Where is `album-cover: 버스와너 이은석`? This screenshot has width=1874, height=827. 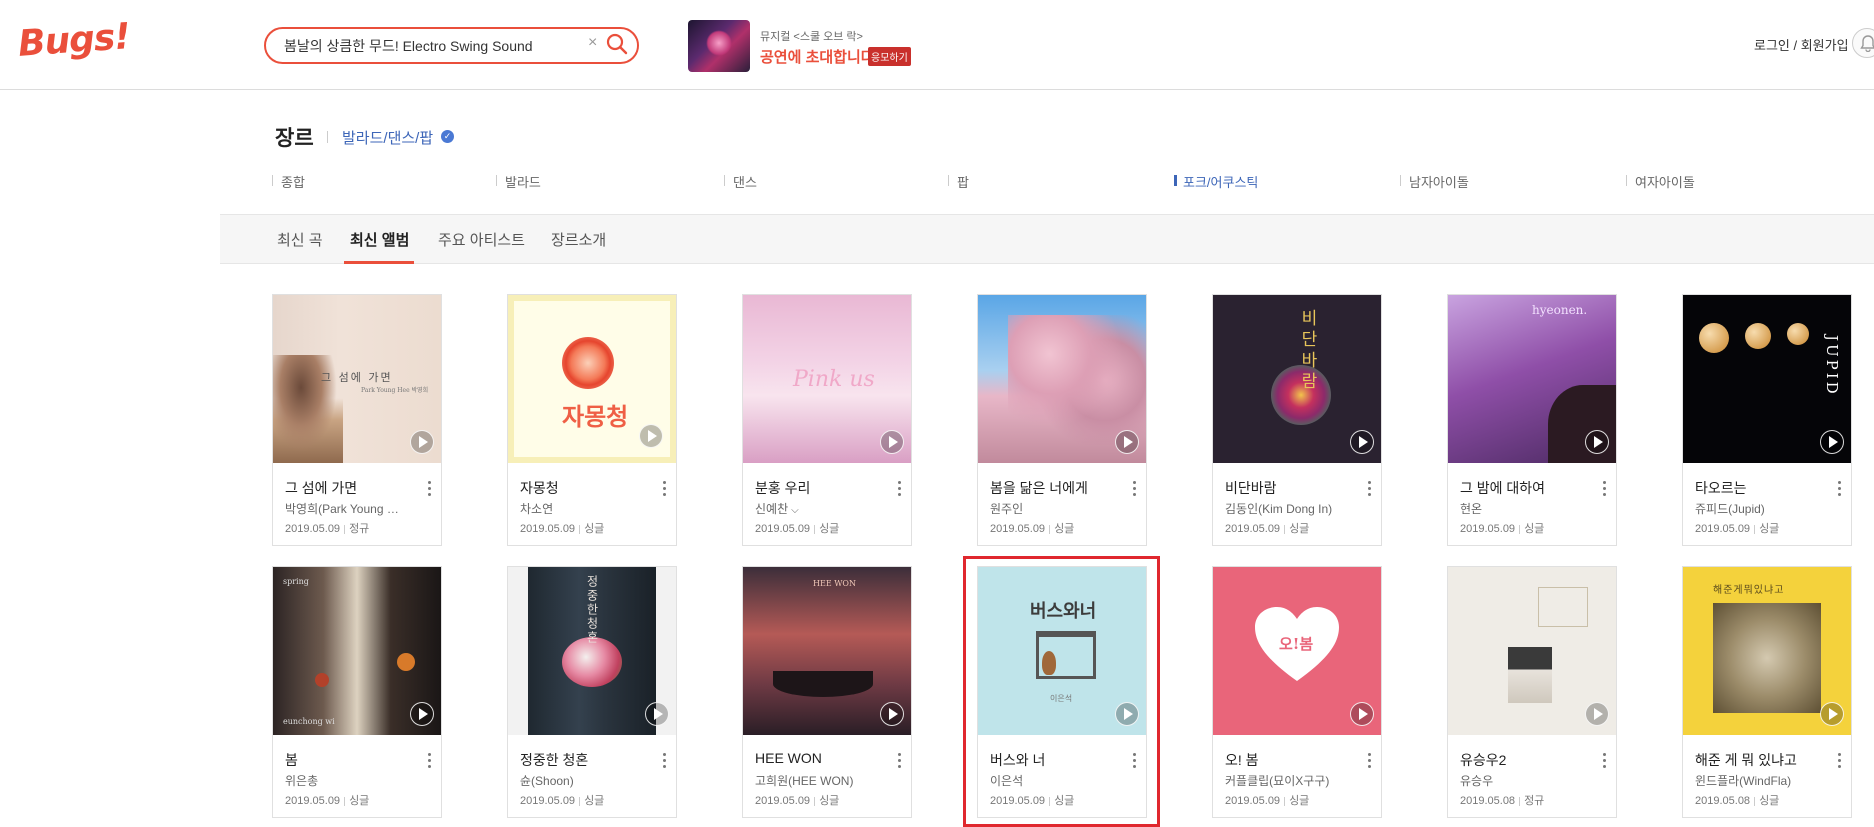
album-cover: 버스와너 이은석 is located at coordinates (1062, 651).